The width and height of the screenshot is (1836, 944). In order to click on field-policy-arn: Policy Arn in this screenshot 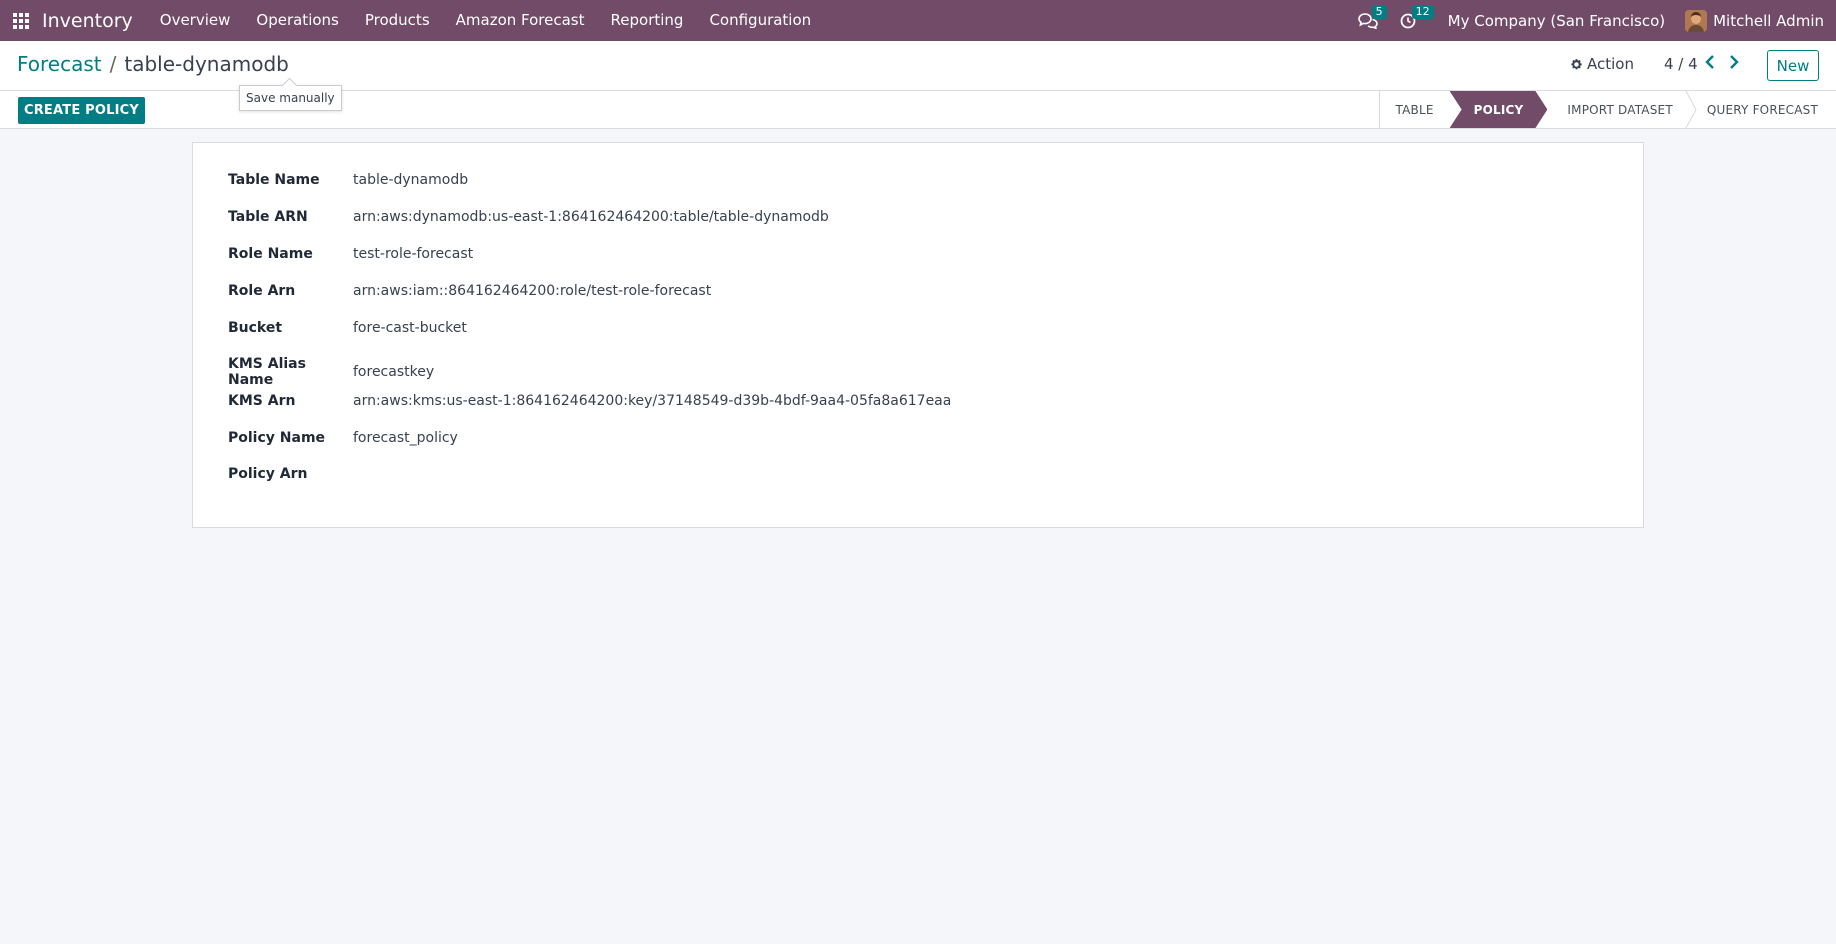, I will do `click(290, 474)`.